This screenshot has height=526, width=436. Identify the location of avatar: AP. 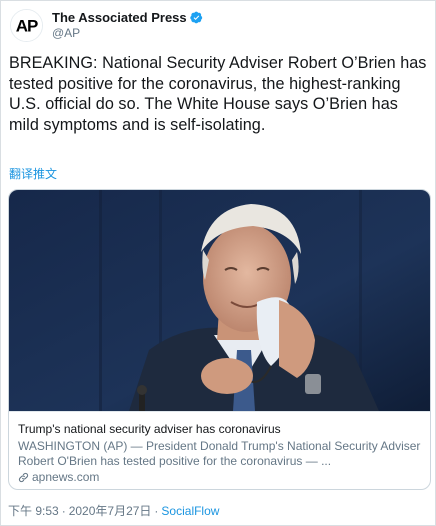
(26, 25).